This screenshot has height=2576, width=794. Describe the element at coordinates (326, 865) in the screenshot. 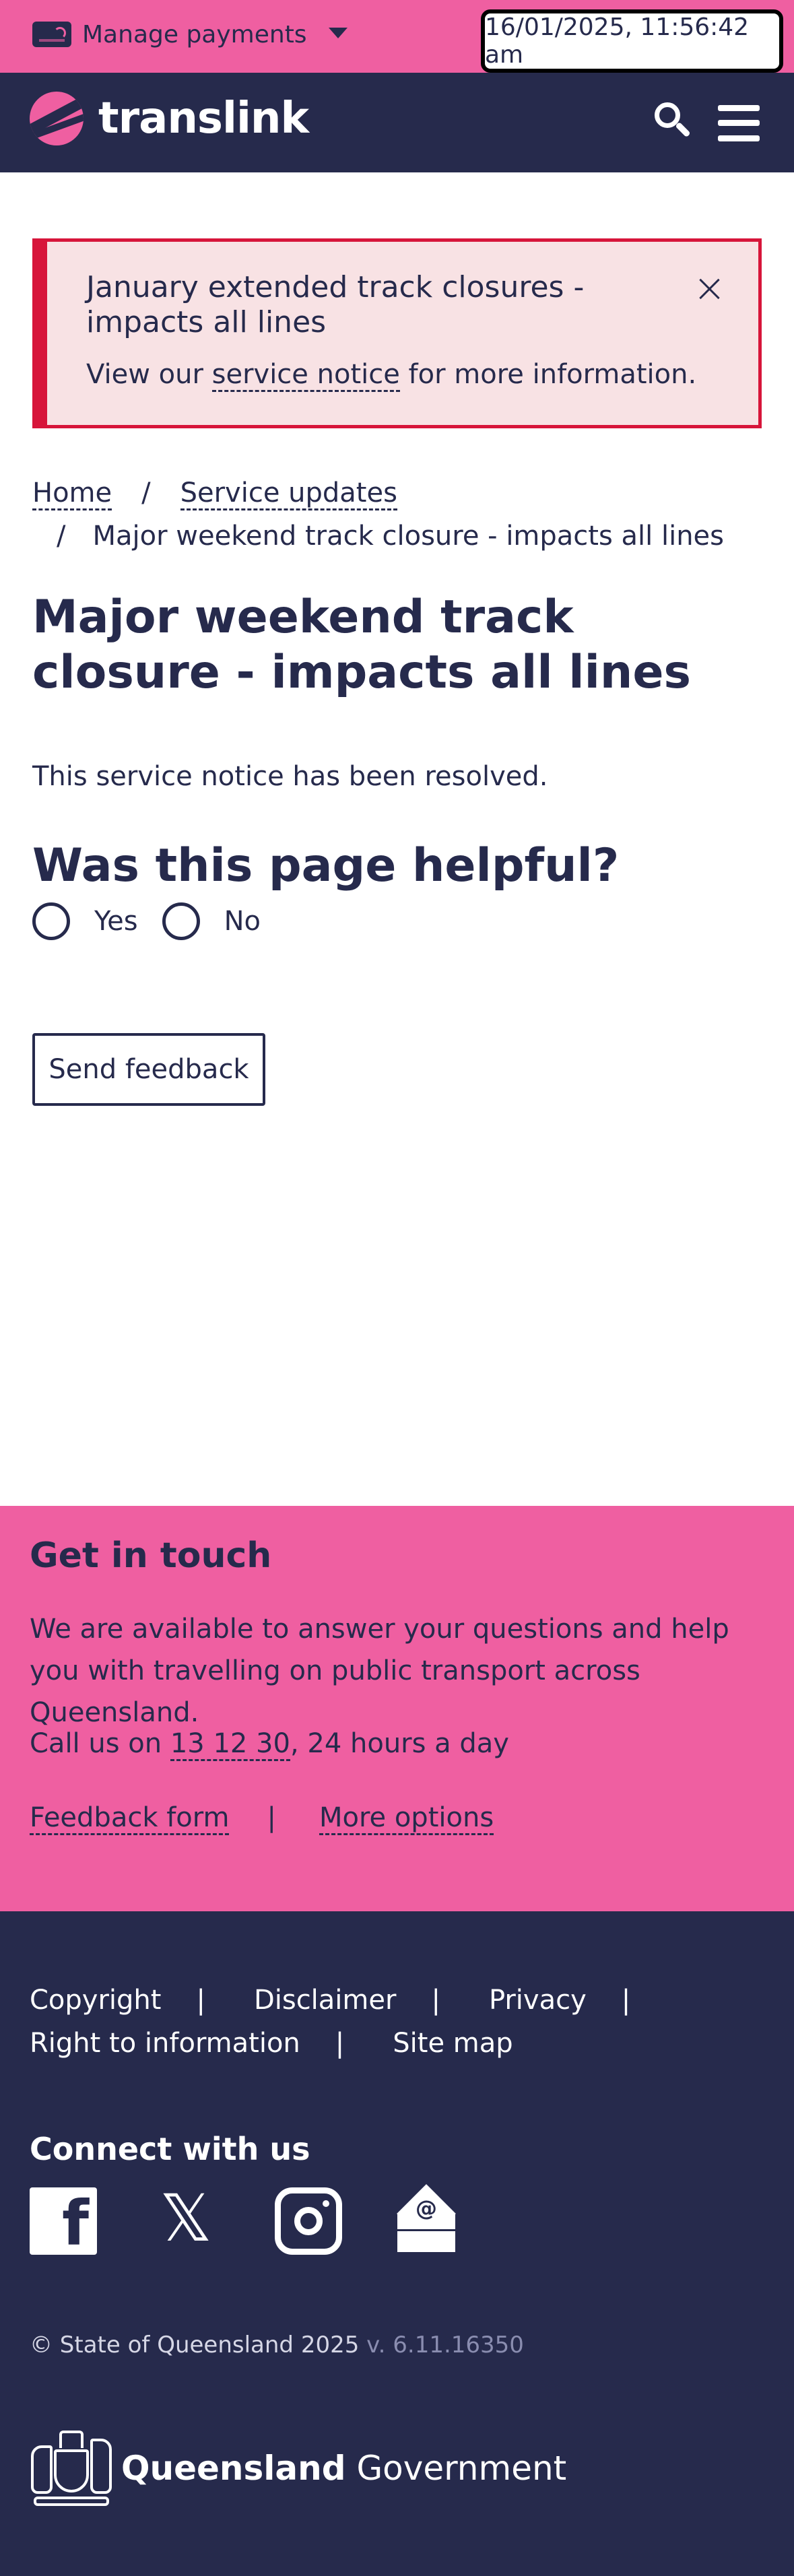

I see `helpful-heading: Was this page helpful?` at that location.